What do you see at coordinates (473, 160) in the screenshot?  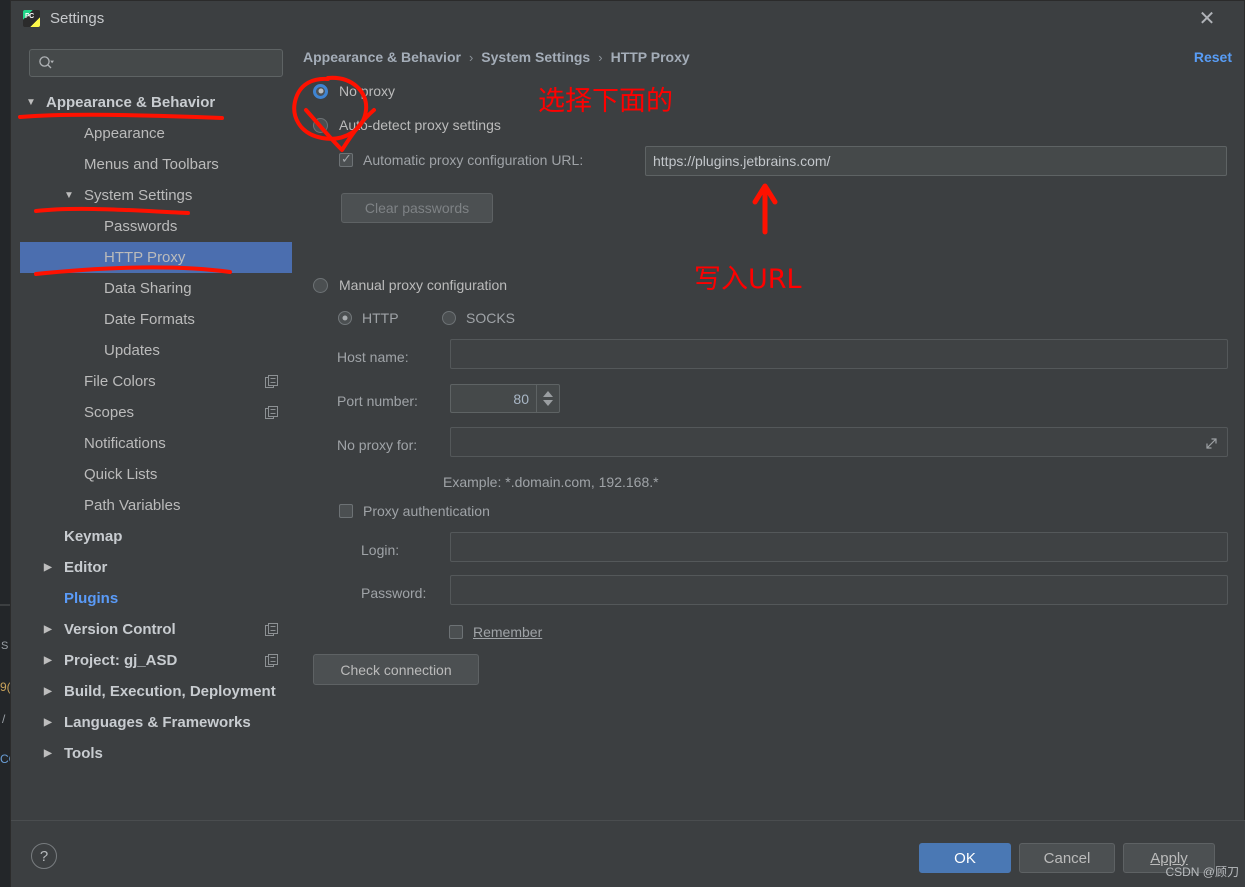 I see `pac-url-label: Automatic proxy configuration URL:` at bounding box center [473, 160].